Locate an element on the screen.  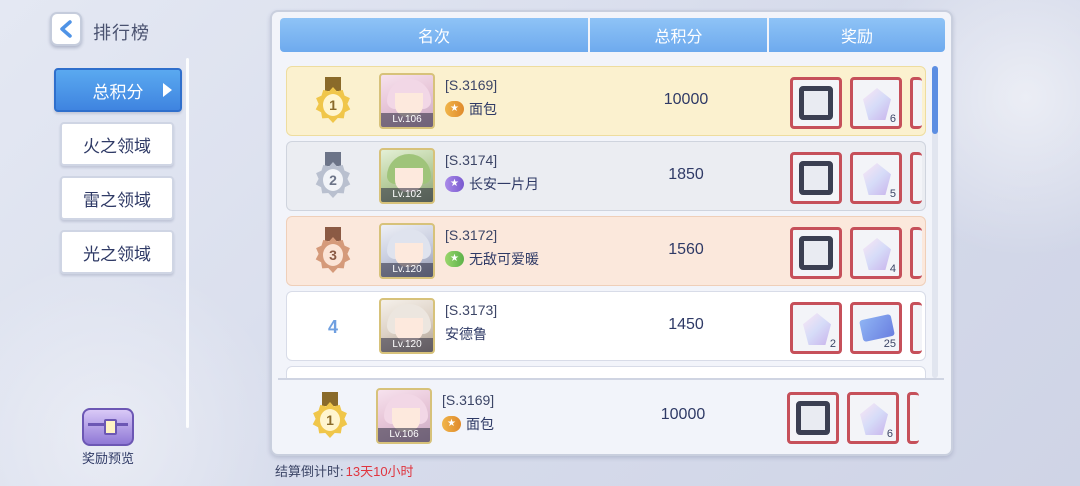
reward-count: 4 is located at coordinates (892, 269).